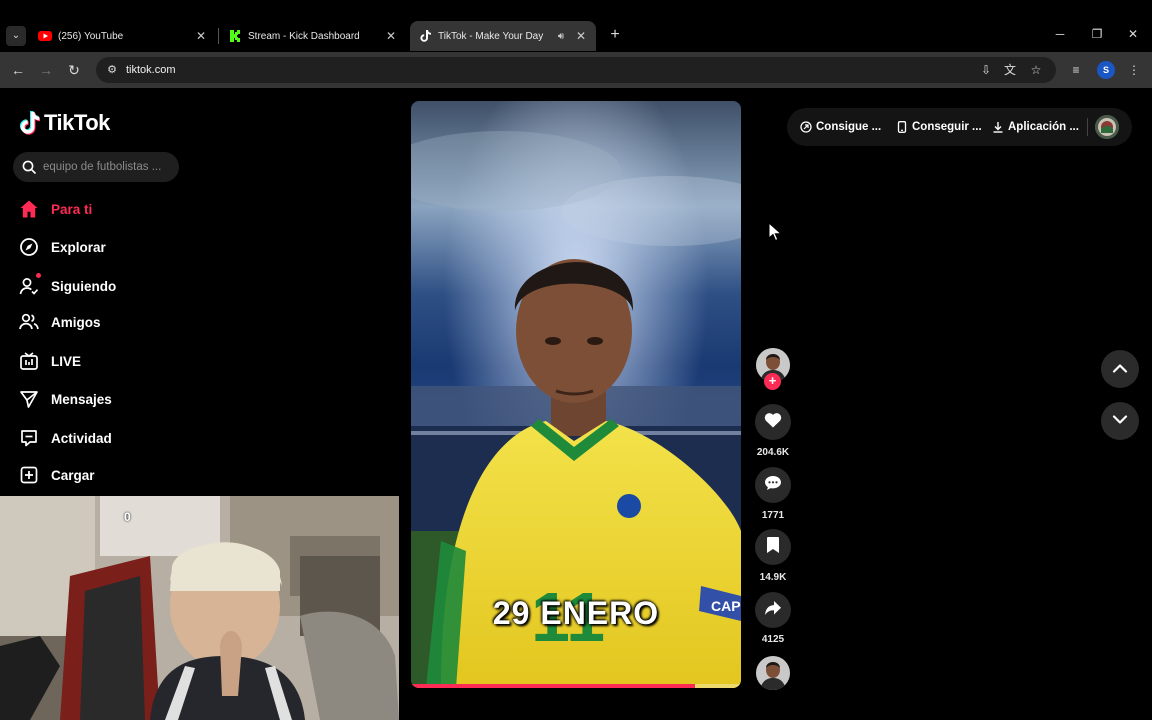  I want to click on sidebar-item-label: Cargar, so click(73, 475).